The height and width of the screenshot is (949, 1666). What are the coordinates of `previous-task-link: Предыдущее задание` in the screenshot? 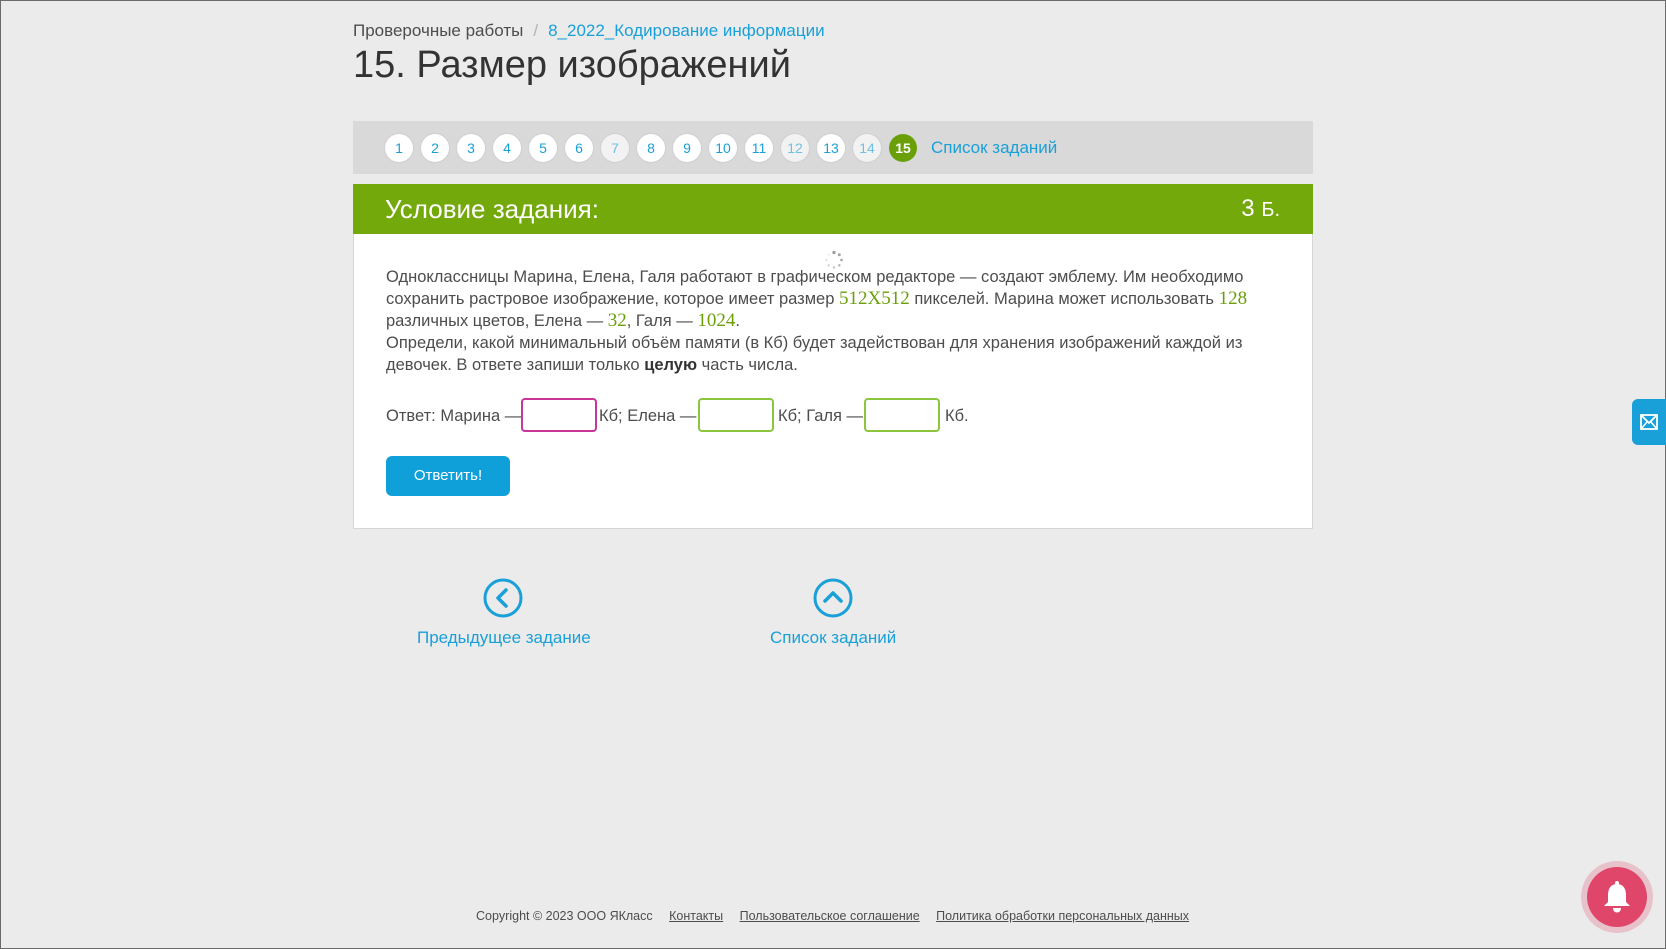 It's located at (504, 613).